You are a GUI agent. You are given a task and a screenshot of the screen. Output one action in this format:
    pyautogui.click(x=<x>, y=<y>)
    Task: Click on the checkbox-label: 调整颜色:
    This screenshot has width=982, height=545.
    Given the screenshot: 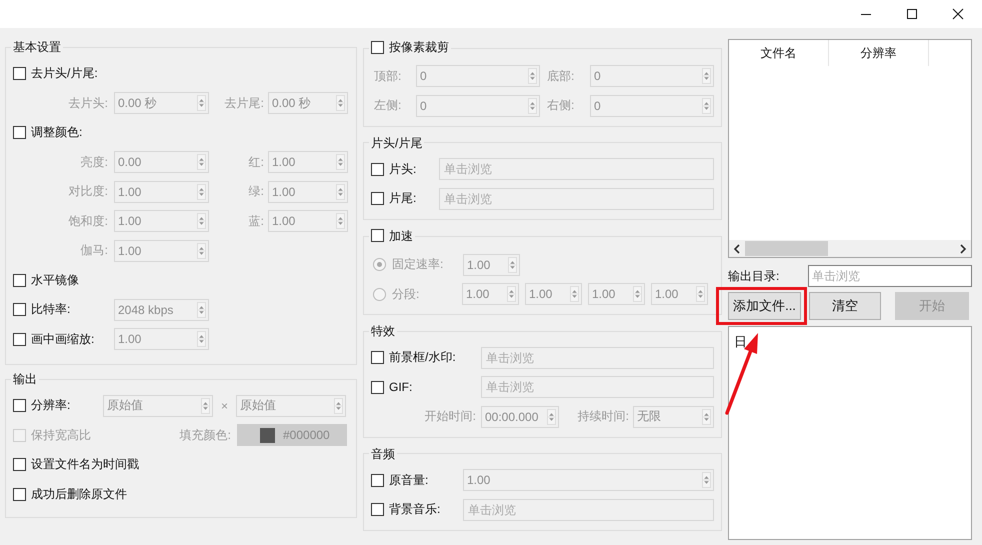 What is the action you would take?
    pyautogui.click(x=56, y=132)
    